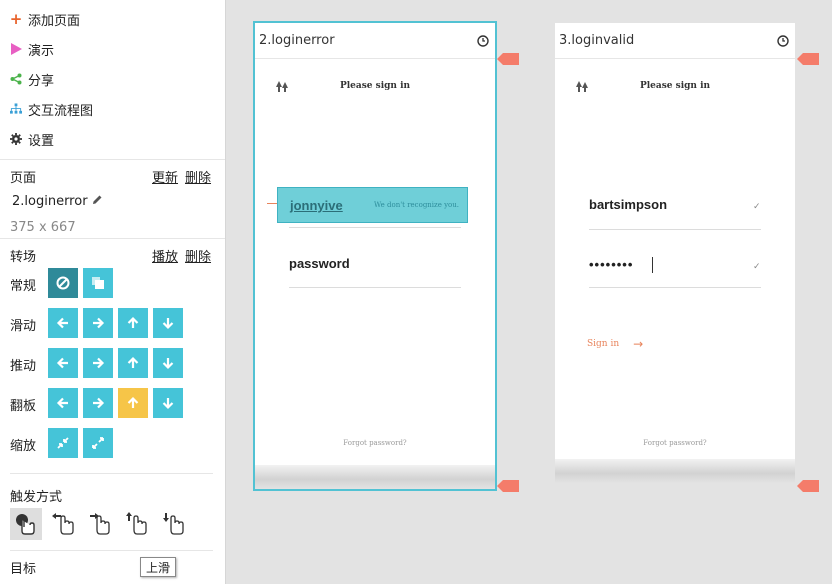 The image size is (832, 584). I want to click on settings-menu-item: 设置, so click(32, 139).